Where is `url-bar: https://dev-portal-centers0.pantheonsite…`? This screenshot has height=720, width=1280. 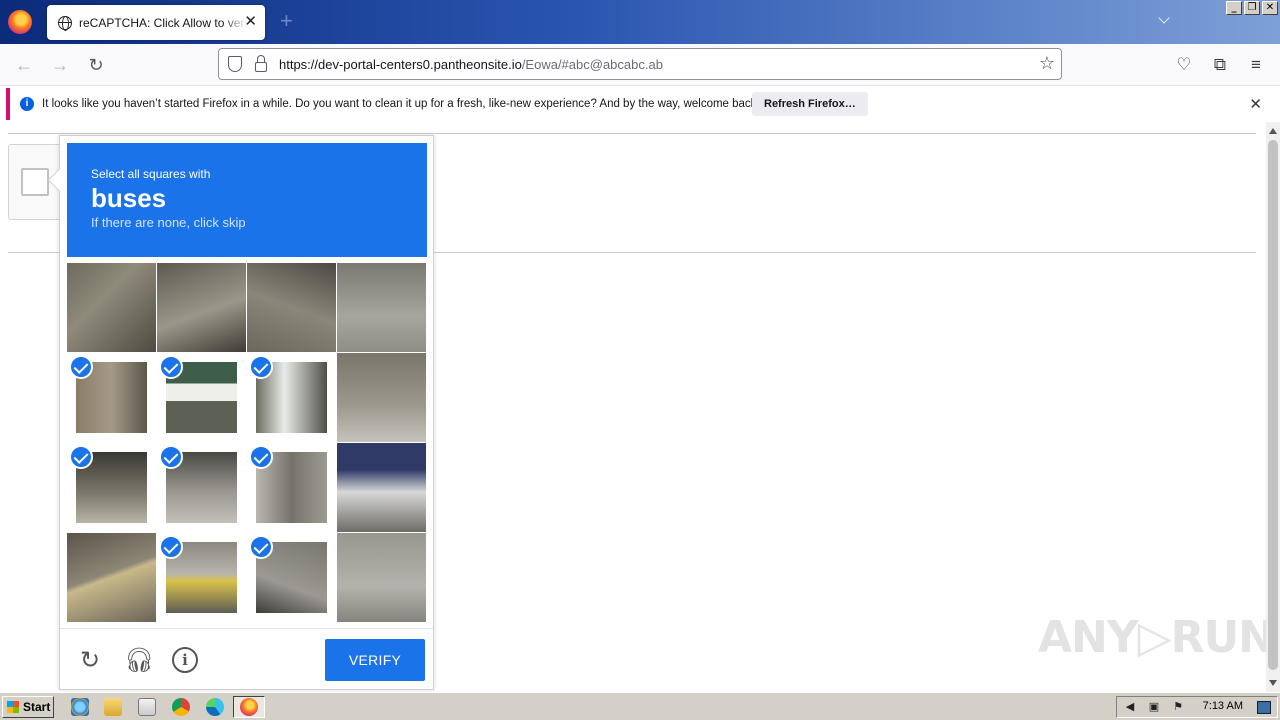
url-bar: https://dev-portal-centers0.pantheonsite… is located at coordinates (640, 64).